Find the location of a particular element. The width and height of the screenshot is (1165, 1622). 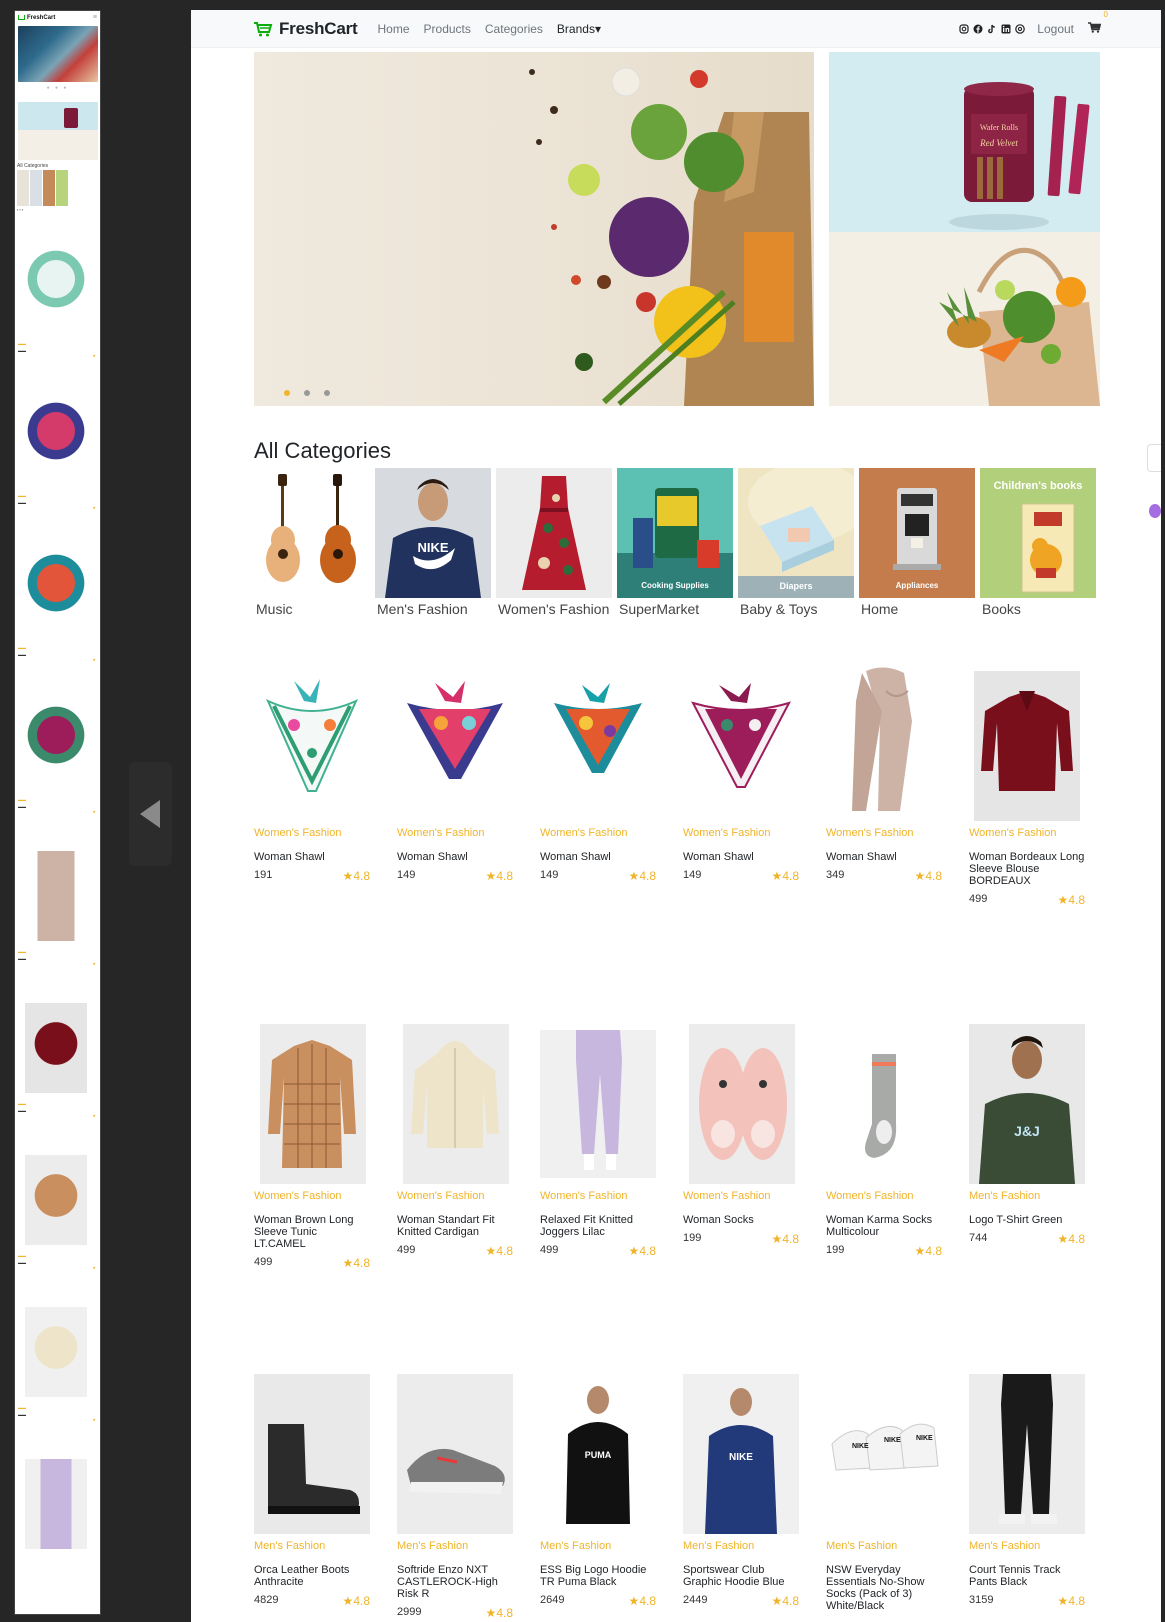

shopping-cart-icon is located at coordinates (1095, 27).